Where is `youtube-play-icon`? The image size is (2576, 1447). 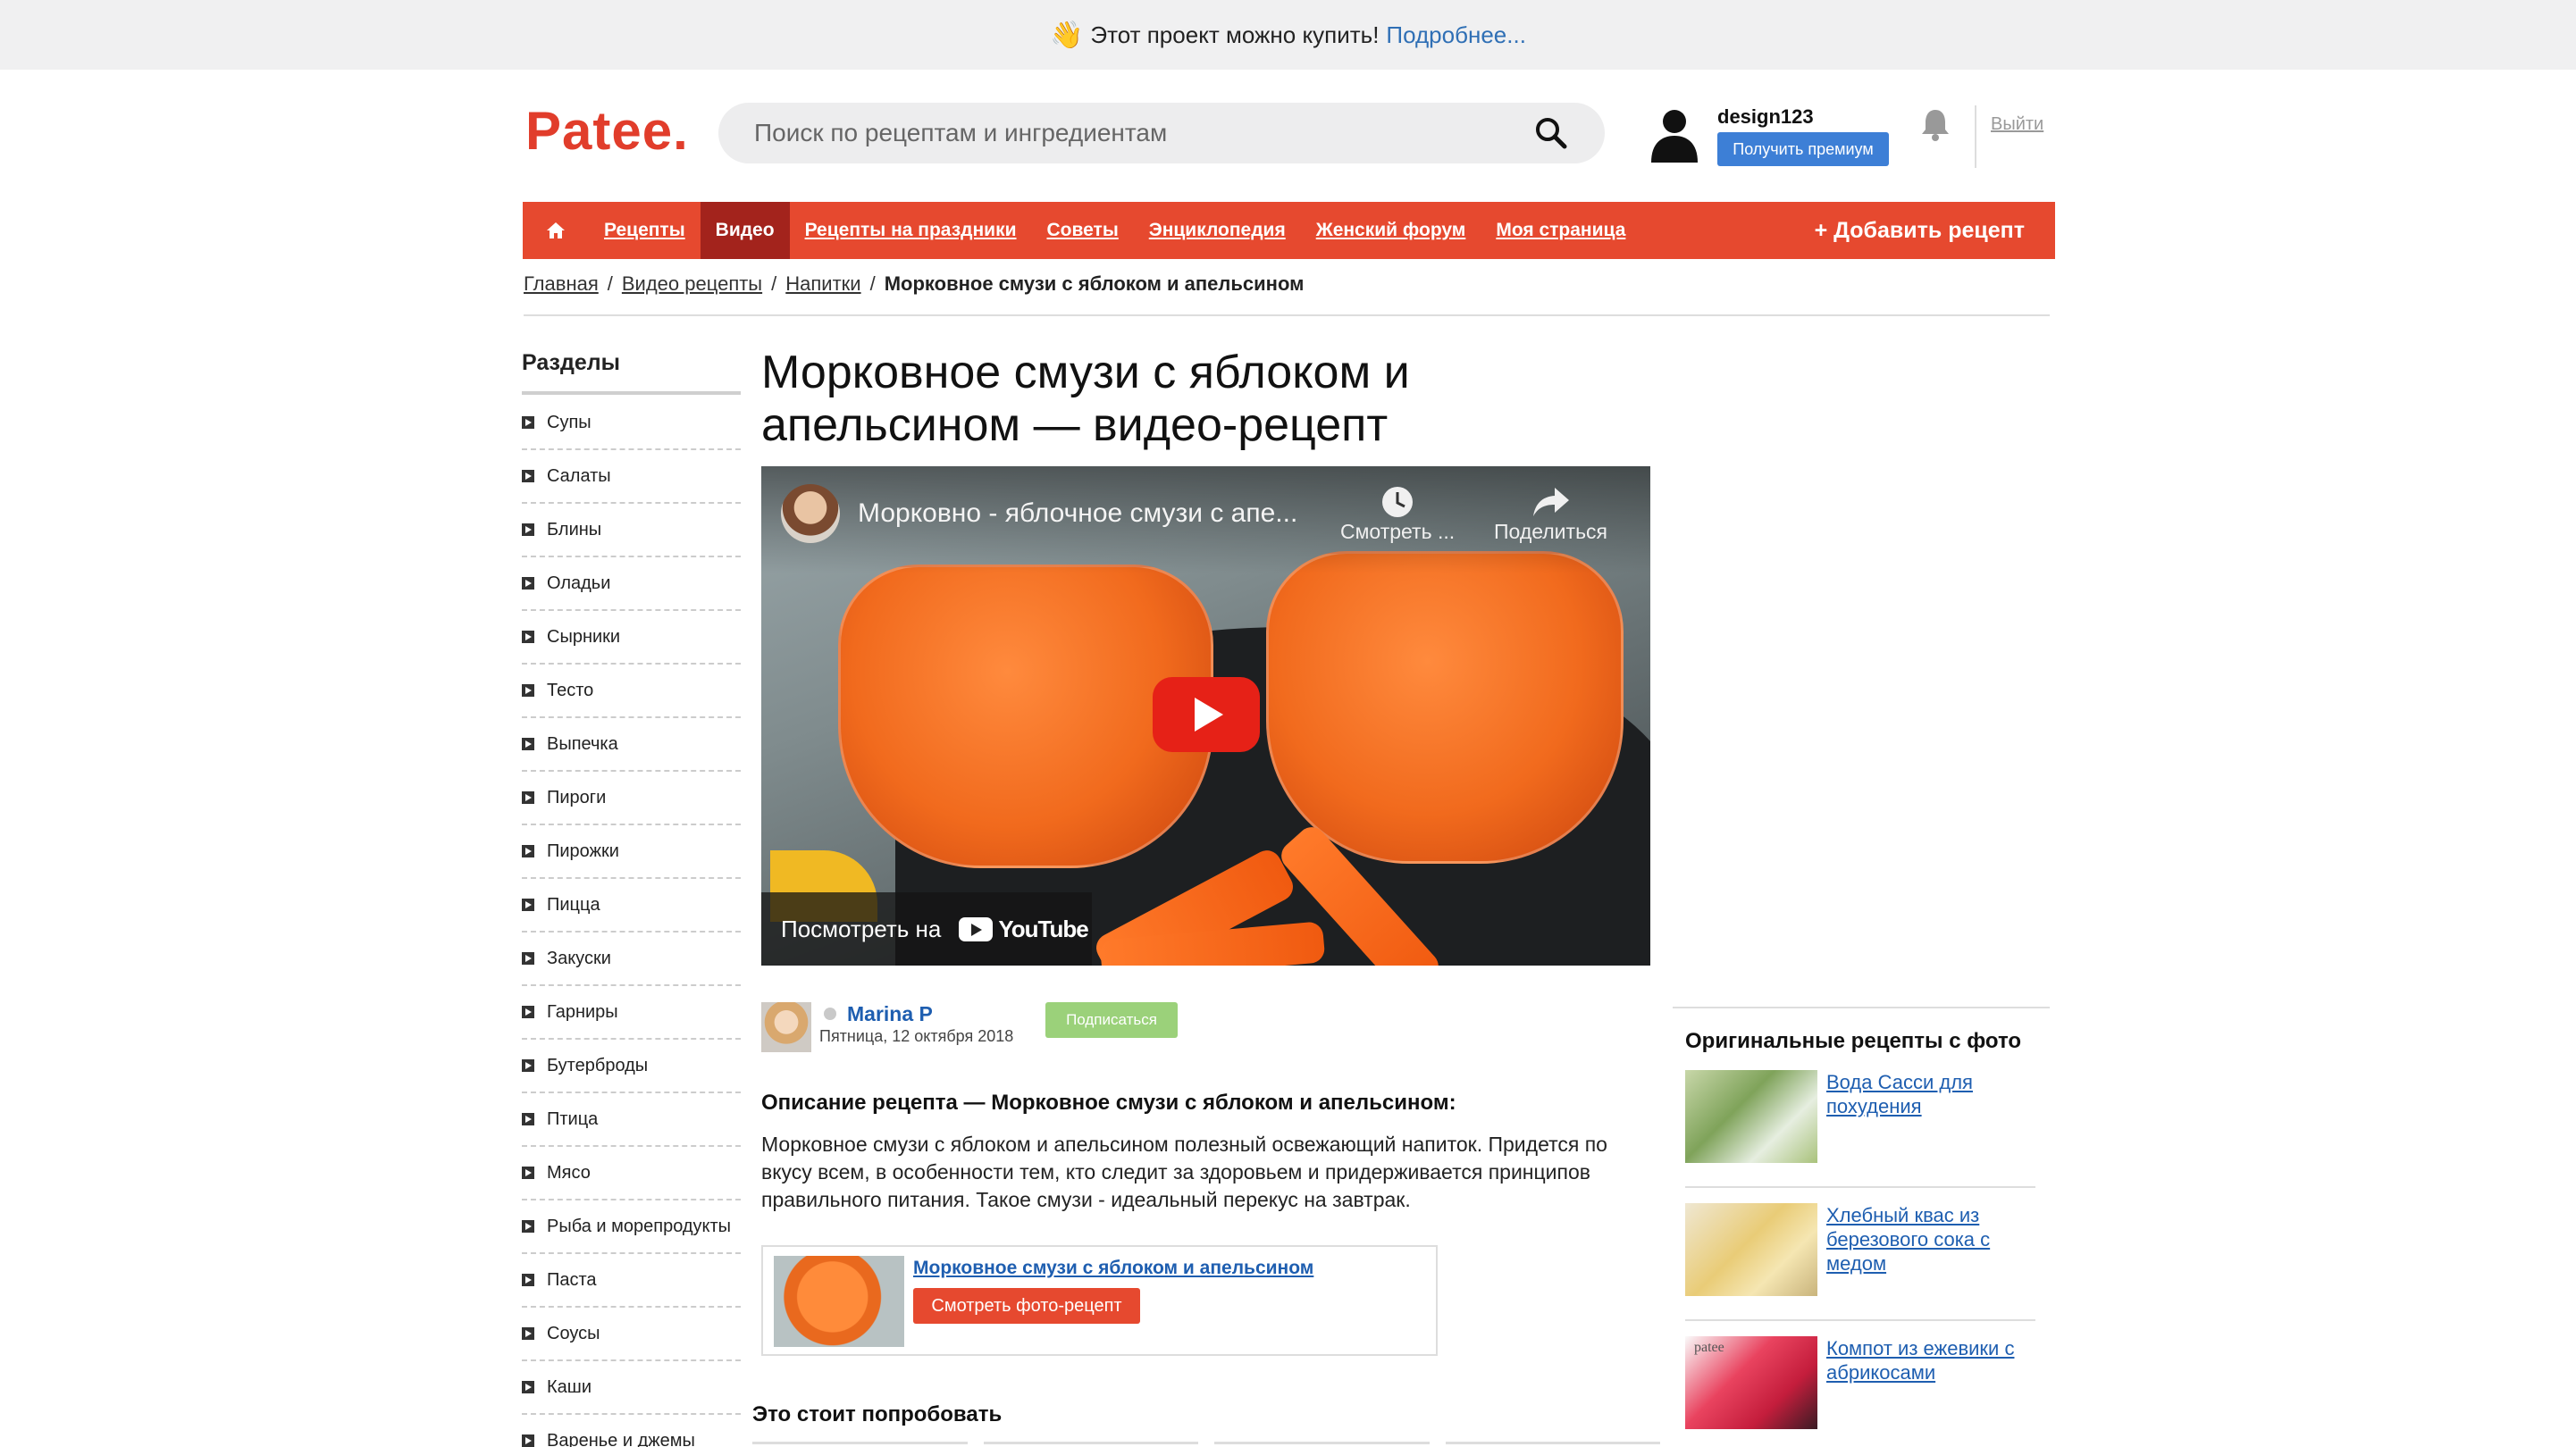
youtube-play-icon is located at coordinates (977, 928).